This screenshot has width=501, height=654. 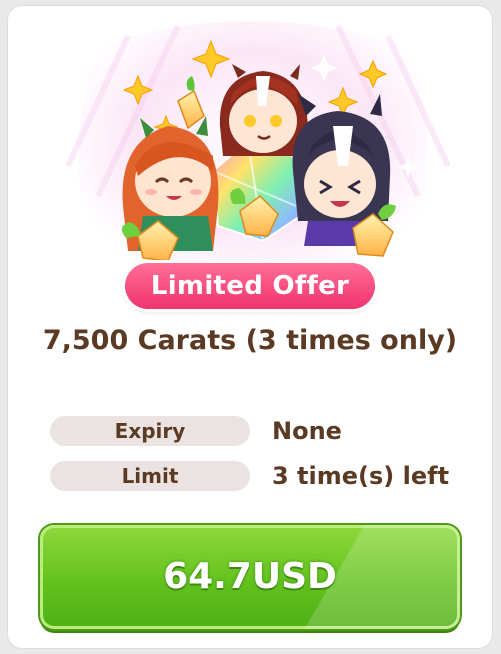 What do you see at coordinates (150, 431) in the screenshot?
I see `expiry-label: Expiry` at bounding box center [150, 431].